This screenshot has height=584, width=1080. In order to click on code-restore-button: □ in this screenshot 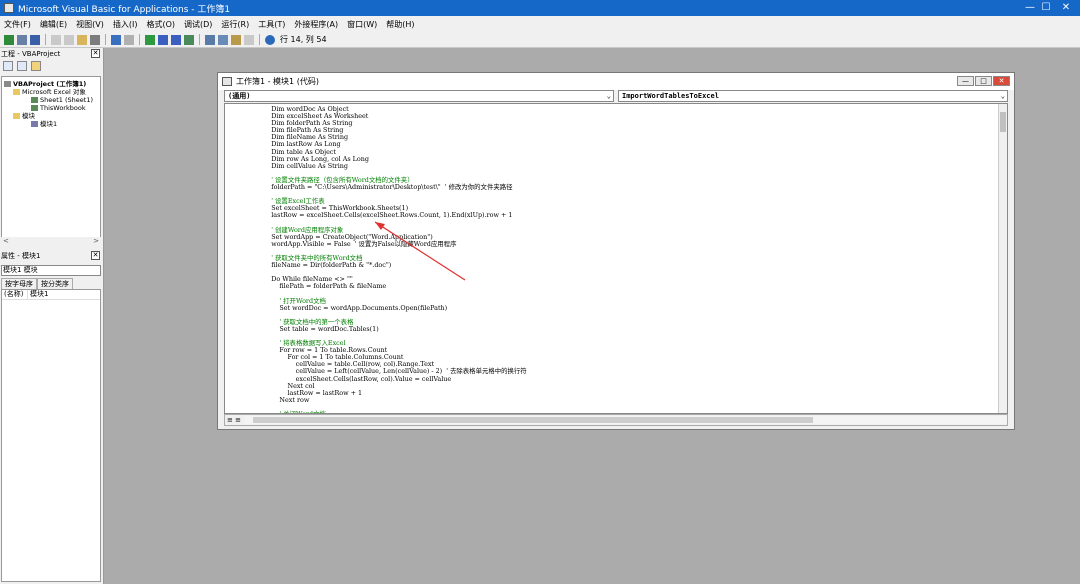, I will do `click(983, 81)`.